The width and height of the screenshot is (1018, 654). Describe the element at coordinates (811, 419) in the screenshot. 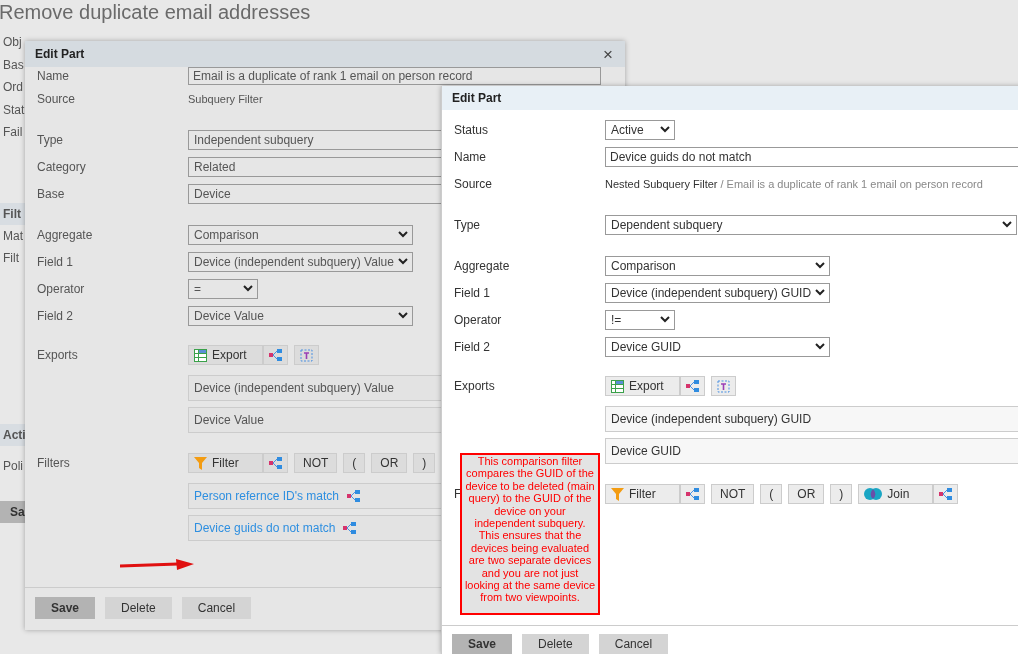

I see `export-item: Device (independent subquery) GUID` at that location.